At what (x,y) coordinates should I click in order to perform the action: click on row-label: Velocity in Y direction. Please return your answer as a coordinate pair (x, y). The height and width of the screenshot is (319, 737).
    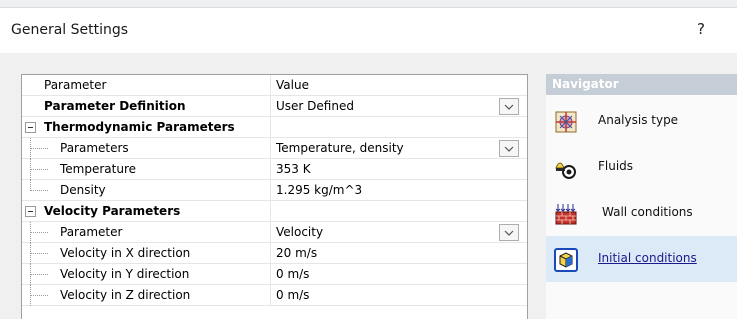
    Looking at the image, I should click on (125, 274).